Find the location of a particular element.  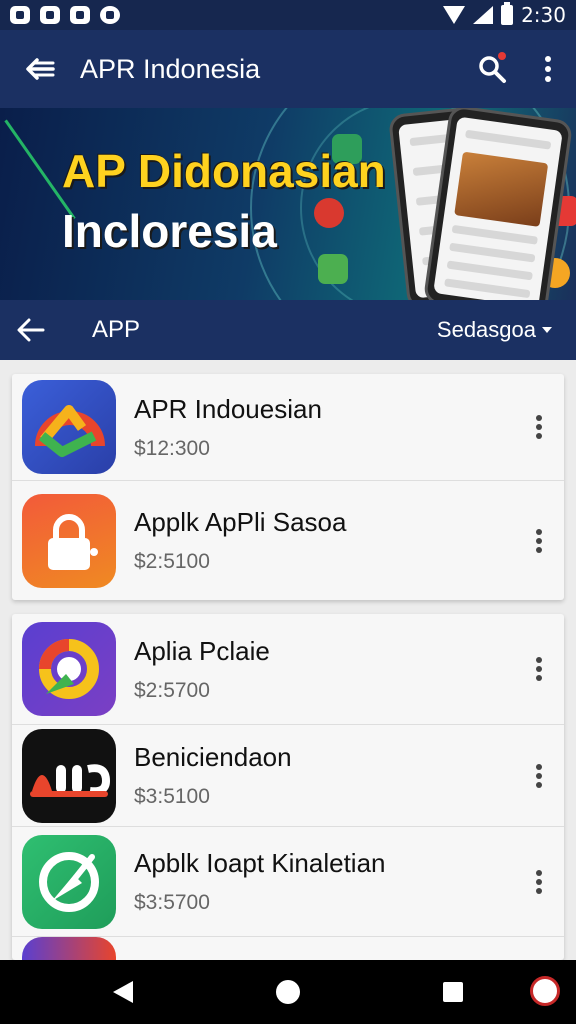

battery-icon is located at coordinates (507, 13).